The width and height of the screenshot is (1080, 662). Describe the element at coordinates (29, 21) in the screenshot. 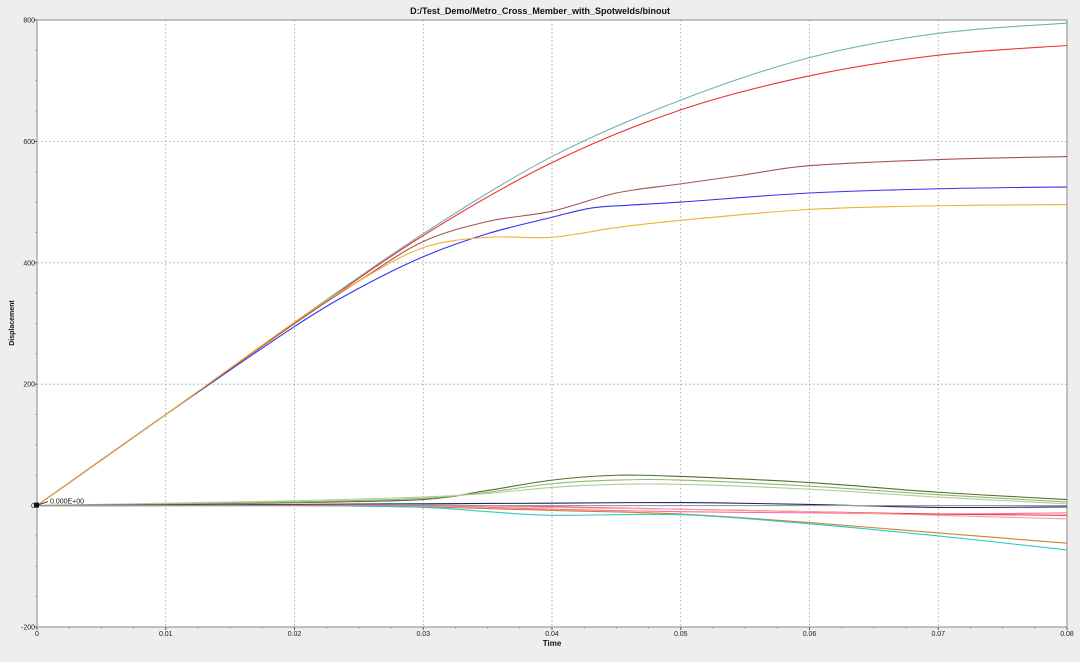

I see `y-tick-label: 800` at that location.